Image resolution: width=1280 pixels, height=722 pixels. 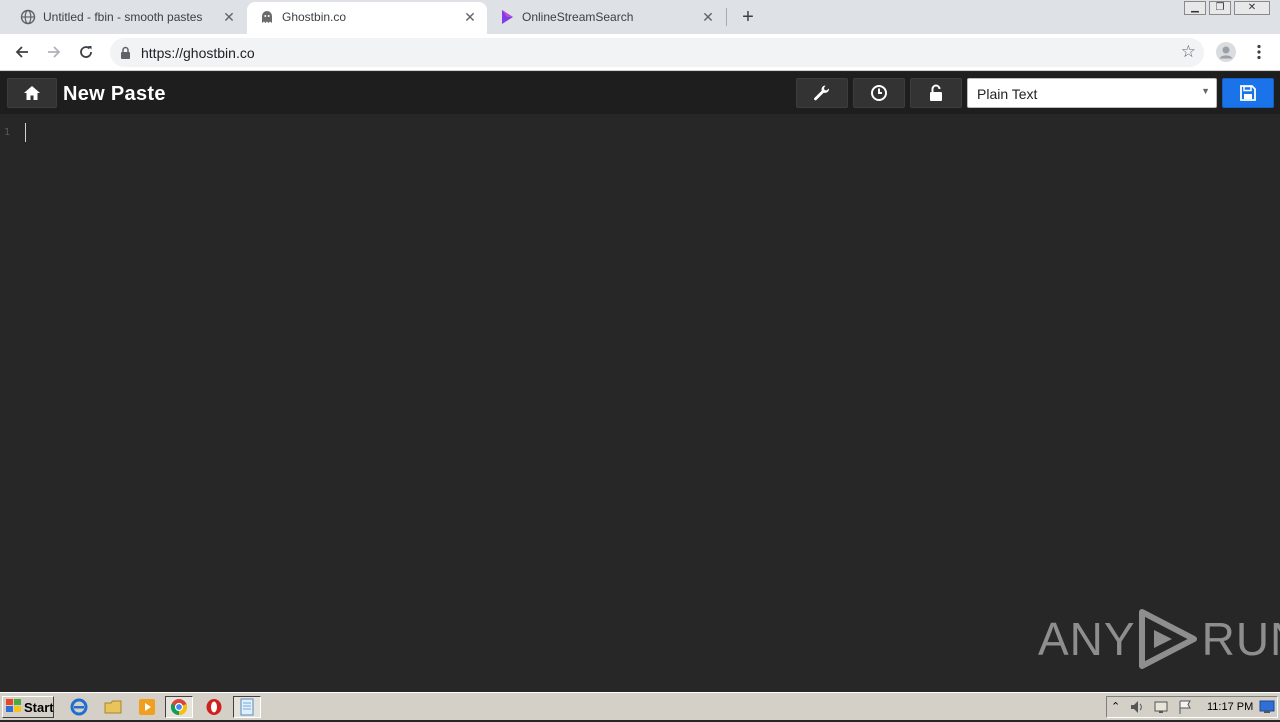 What do you see at coordinates (1230, 707) in the screenshot?
I see `taskbar-clock: 11:17 PM` at bounding box center [1230, 707].